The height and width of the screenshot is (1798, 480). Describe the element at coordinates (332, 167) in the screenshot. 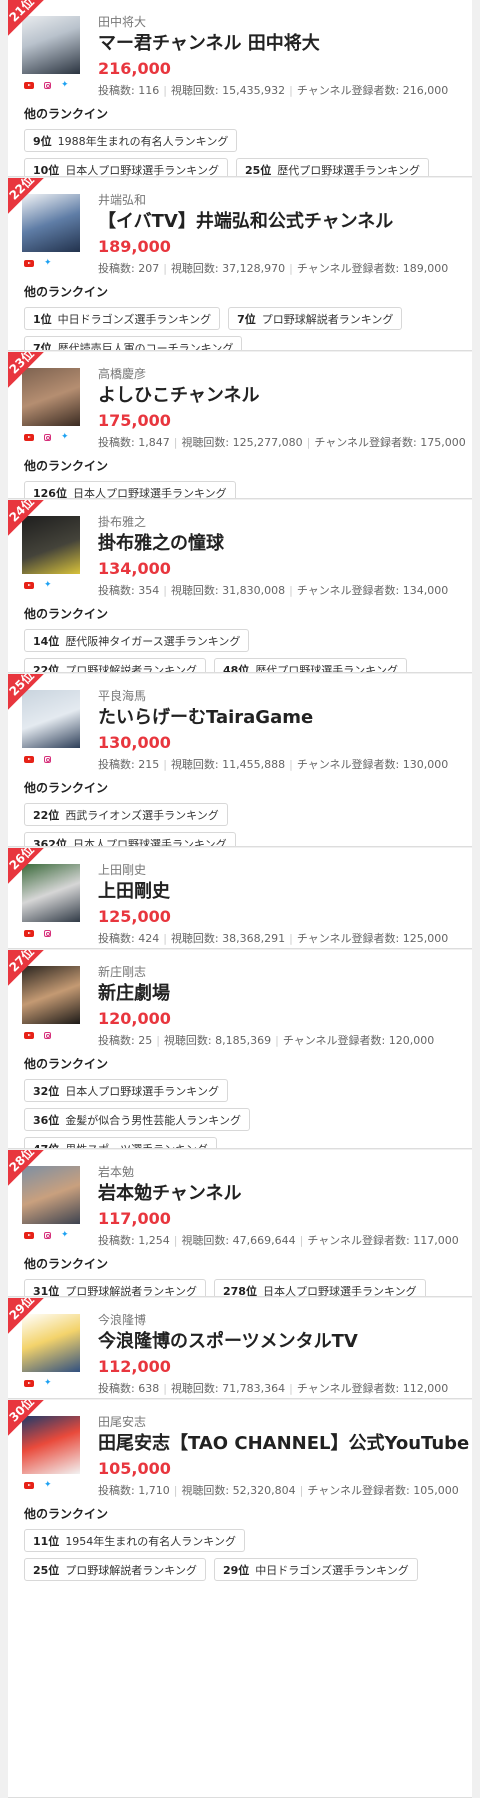

I see `ranking-chip: 25位 歴代プロ野球選手ランキング` at that location.